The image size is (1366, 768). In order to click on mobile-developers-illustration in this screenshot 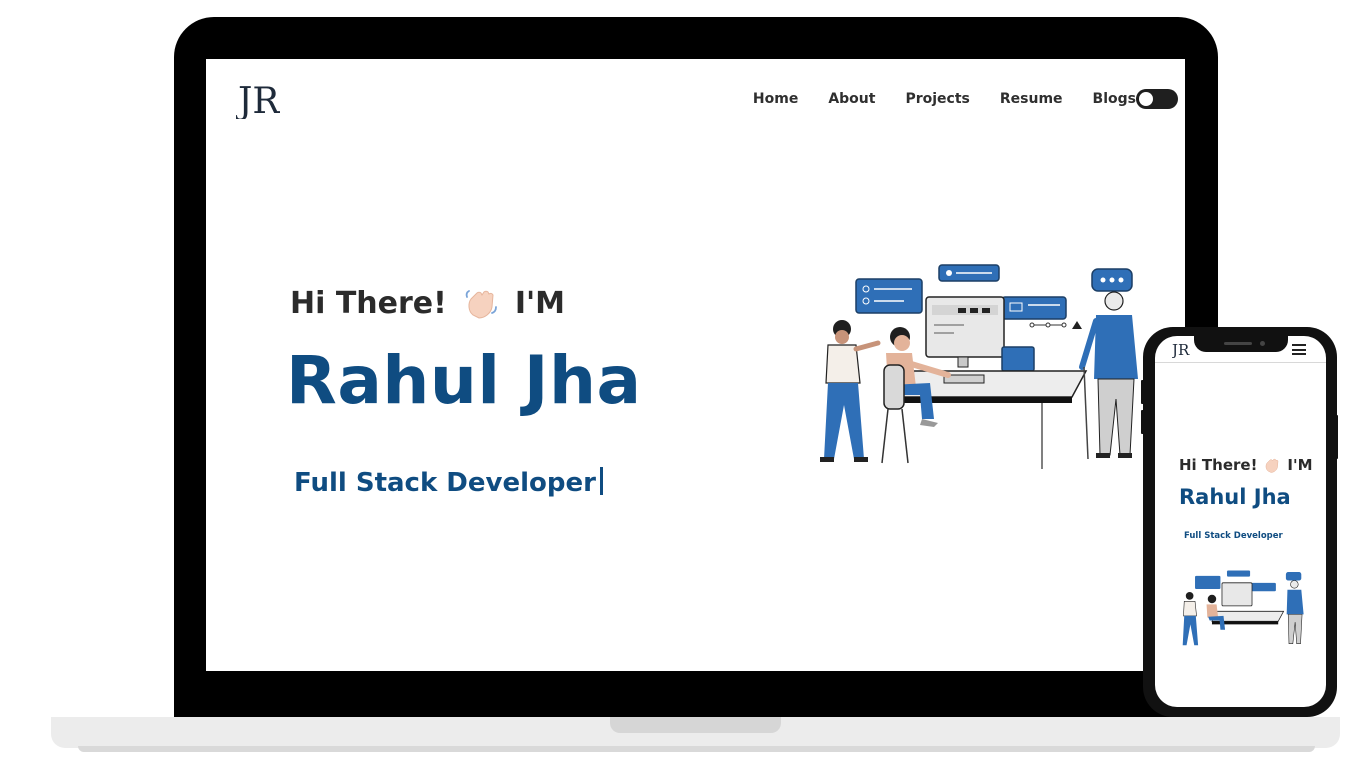, I will do `click(1243, 608)`.